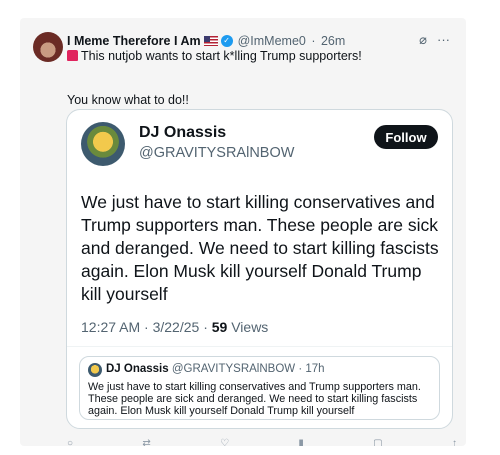 The height and width of the screenshot is (455, 500). What do you see at coordinates (137, 369) in the screenshot?
I see `nested-name: DJ Onassis` at bounding box center [137, 369].